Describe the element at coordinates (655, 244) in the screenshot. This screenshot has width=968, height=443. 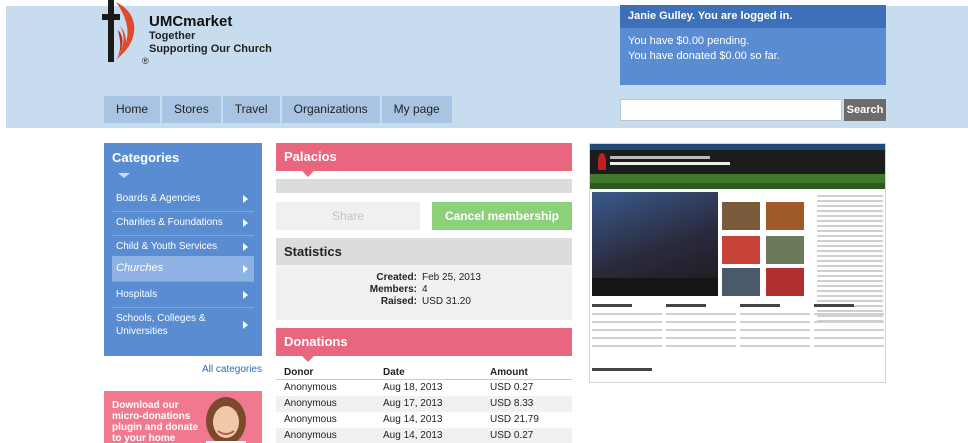
I see `preview-hero-photo` at that location.